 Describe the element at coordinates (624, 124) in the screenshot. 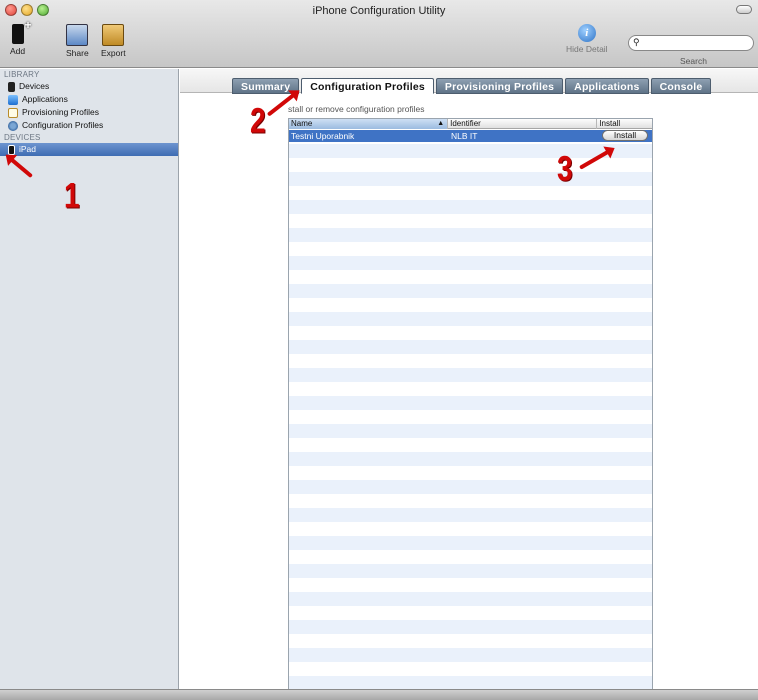

I see `column-header-install: Install` at that location.